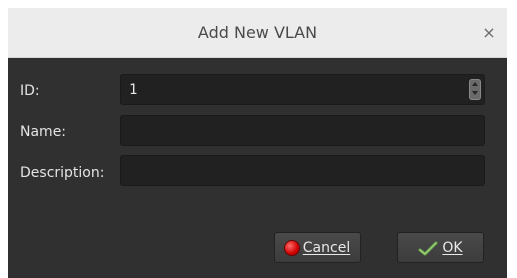  Describe the element at coordinates (489, 32) in the screenshot. I see `close-icon: ×` at that location.